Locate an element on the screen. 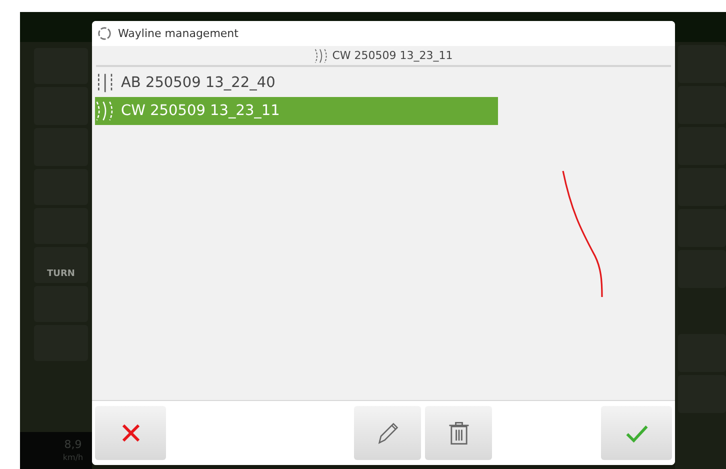 The width and height of the screenshot is (726, 469). dialog-icon is located at coordinates (104, 33).